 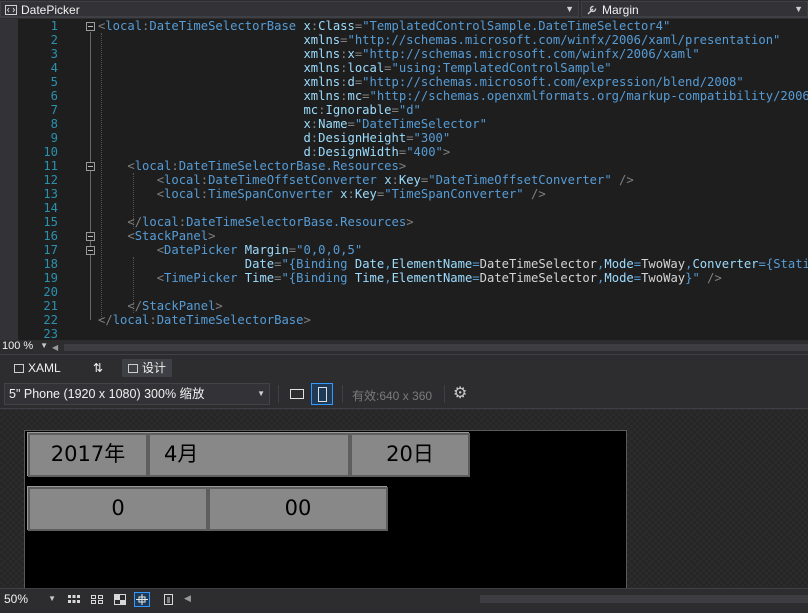 I want to click on snap-to-snaplines-icon, so click(x=142, y=599).